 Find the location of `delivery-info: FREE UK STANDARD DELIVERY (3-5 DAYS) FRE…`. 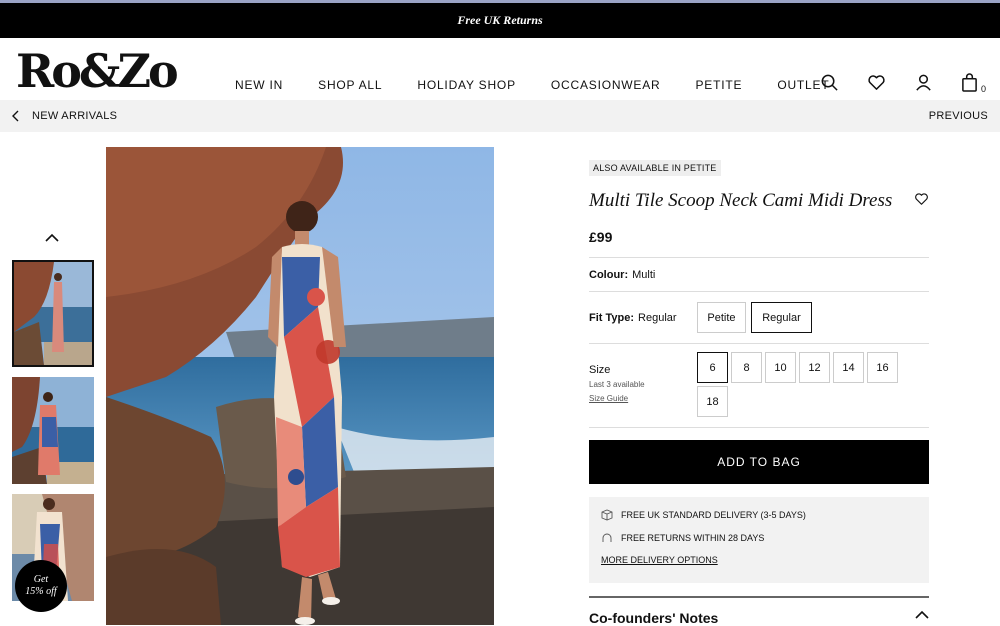

delivery-info: FREE UK STANDARD DELIVERY (3-5 DAYS) FRE… is located at coordinates (759, 540).